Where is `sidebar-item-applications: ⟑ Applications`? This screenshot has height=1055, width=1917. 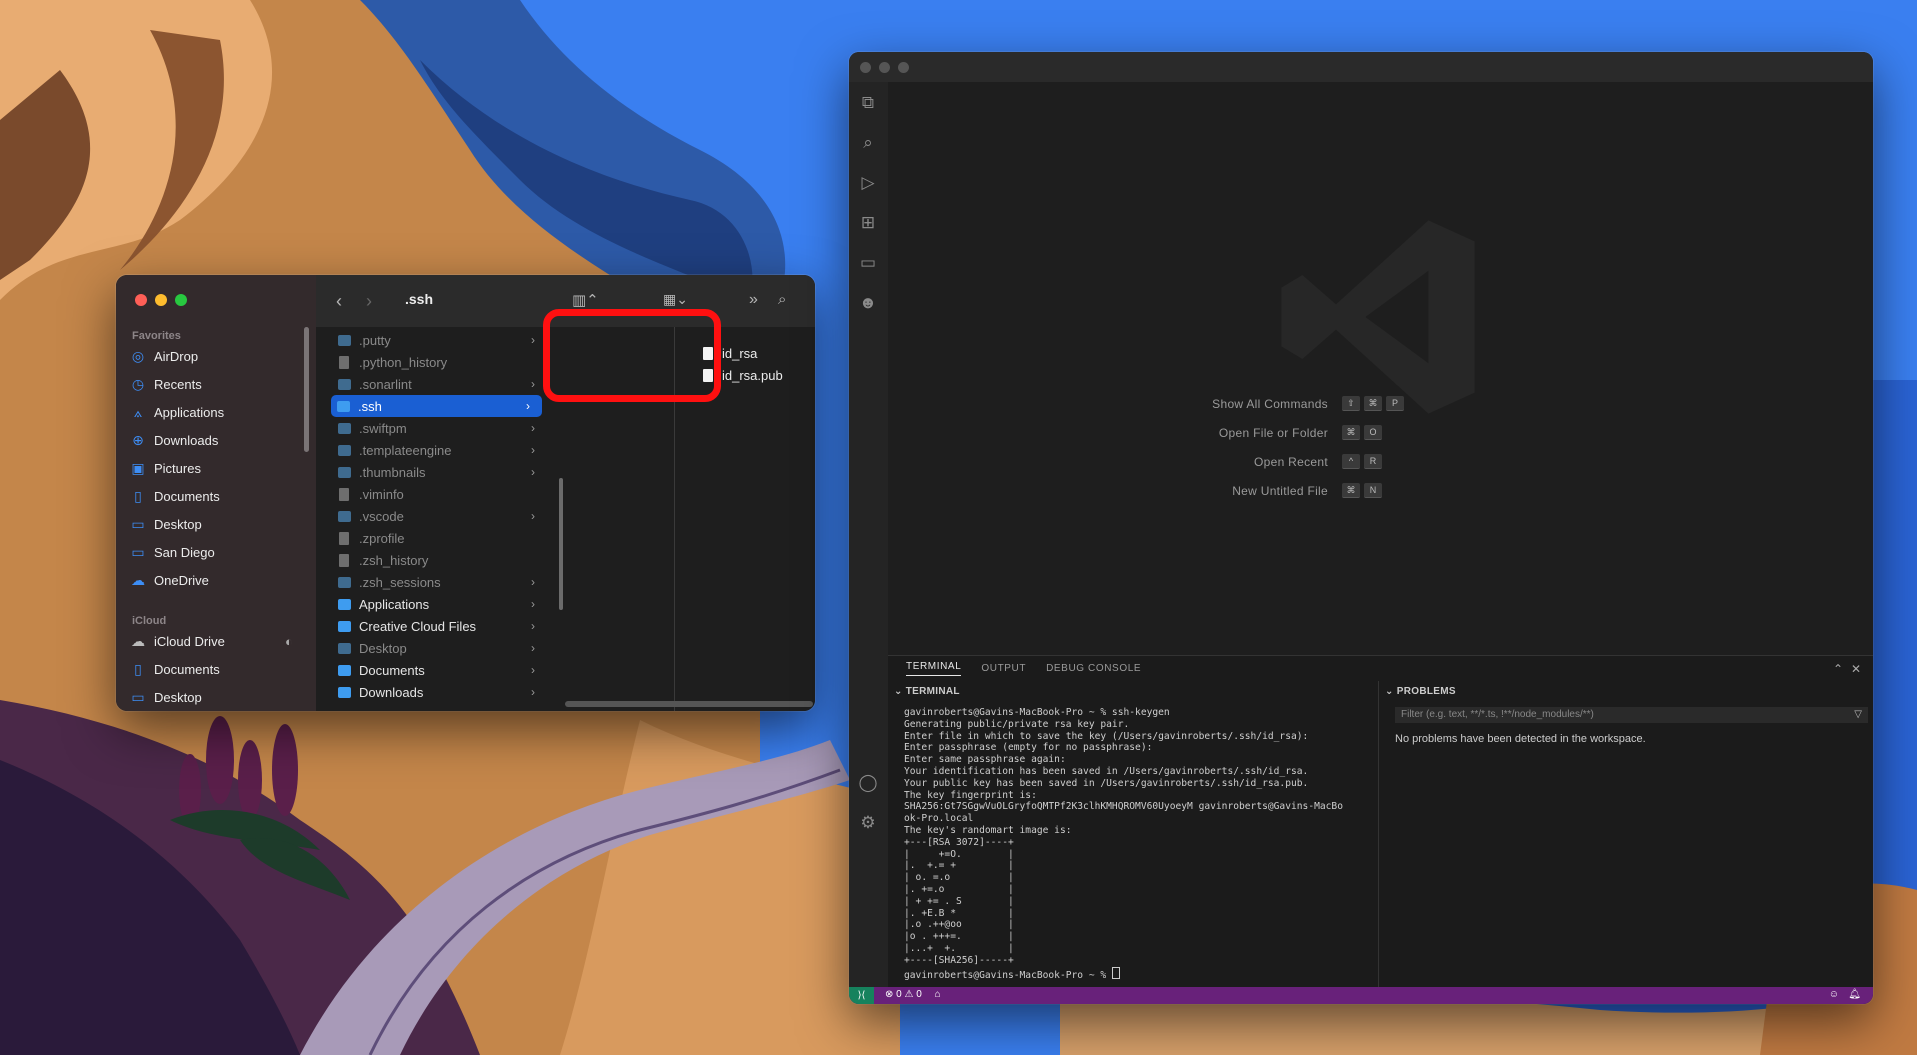 sidebar-item-applications: ⟑ Applications is located at coordinates (215, 412).